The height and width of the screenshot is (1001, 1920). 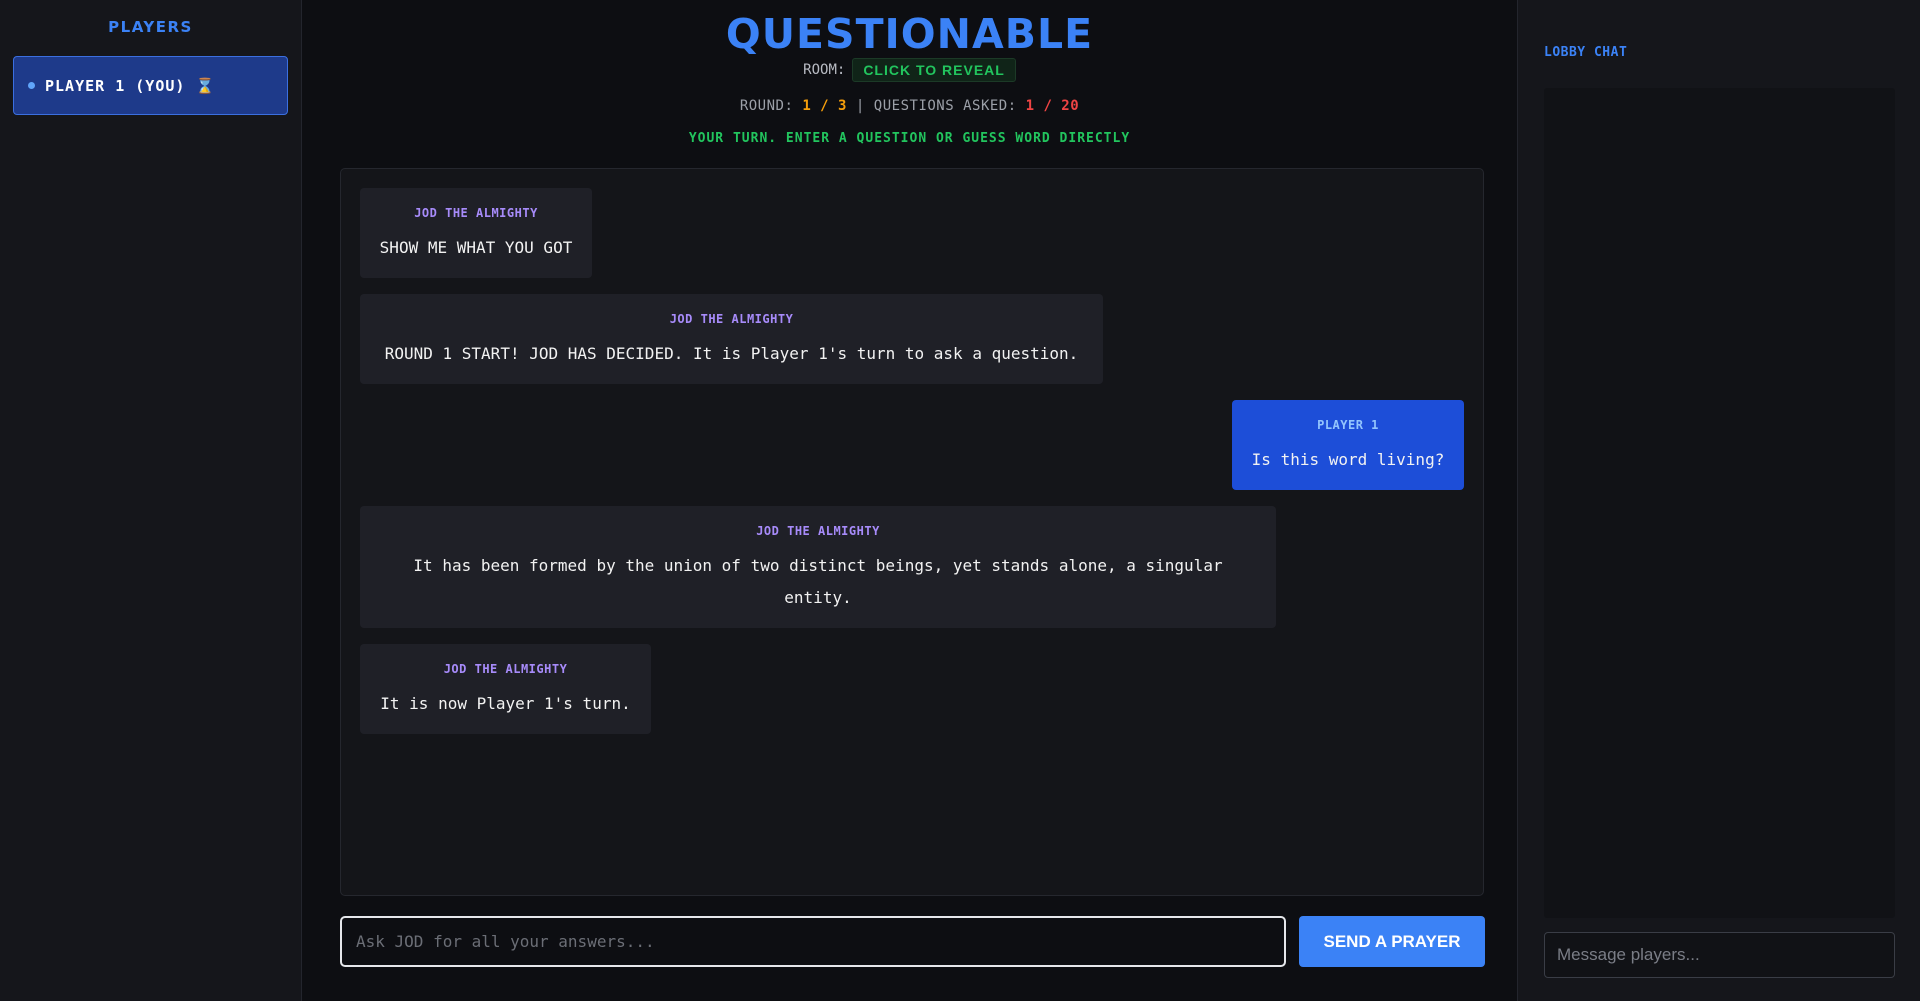 I want to click on room-row: ROOM: CLICK TO REVEAL, so click(x=909, y=70).